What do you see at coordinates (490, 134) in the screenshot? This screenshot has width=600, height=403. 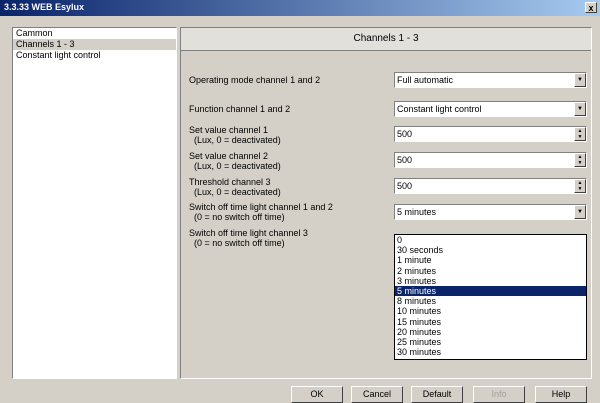 I see `set-value-1-spinner: 500 ▲ ▼` at bounding box center [490, 134].